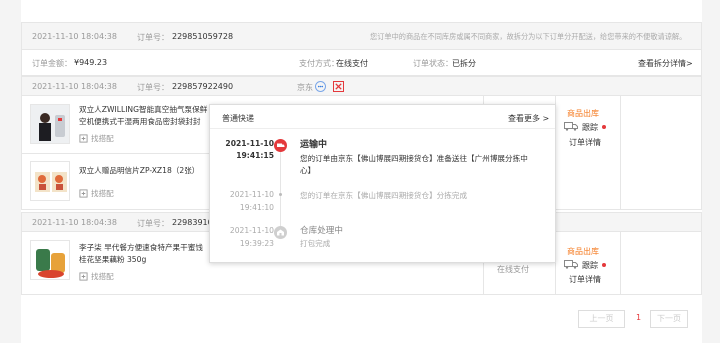 The width and height of the screenshot is (720, 343). What do you see at coordinates (513, 269) in the screenshot?
I see `pay-method: 在线支付` at bounding box center [513, 269].